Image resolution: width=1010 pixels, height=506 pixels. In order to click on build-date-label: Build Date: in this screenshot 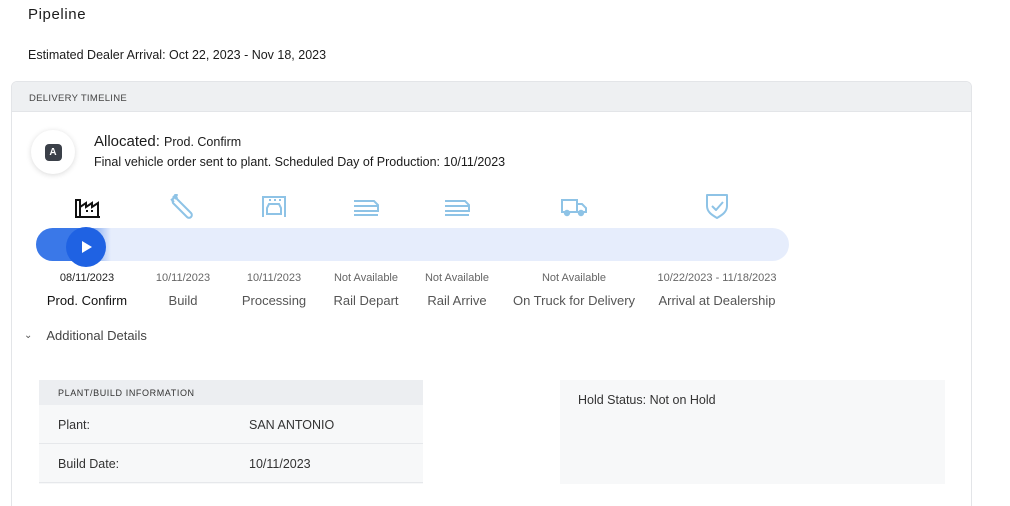, I will do `click(89, 464)`.